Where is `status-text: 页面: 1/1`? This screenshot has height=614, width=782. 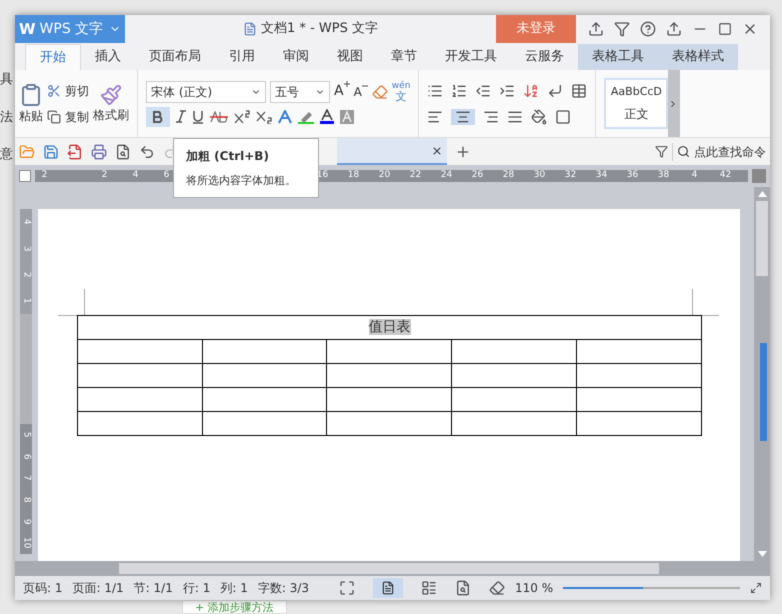 status-text: 页面: 1/1 is located at coordinates (98, 588).